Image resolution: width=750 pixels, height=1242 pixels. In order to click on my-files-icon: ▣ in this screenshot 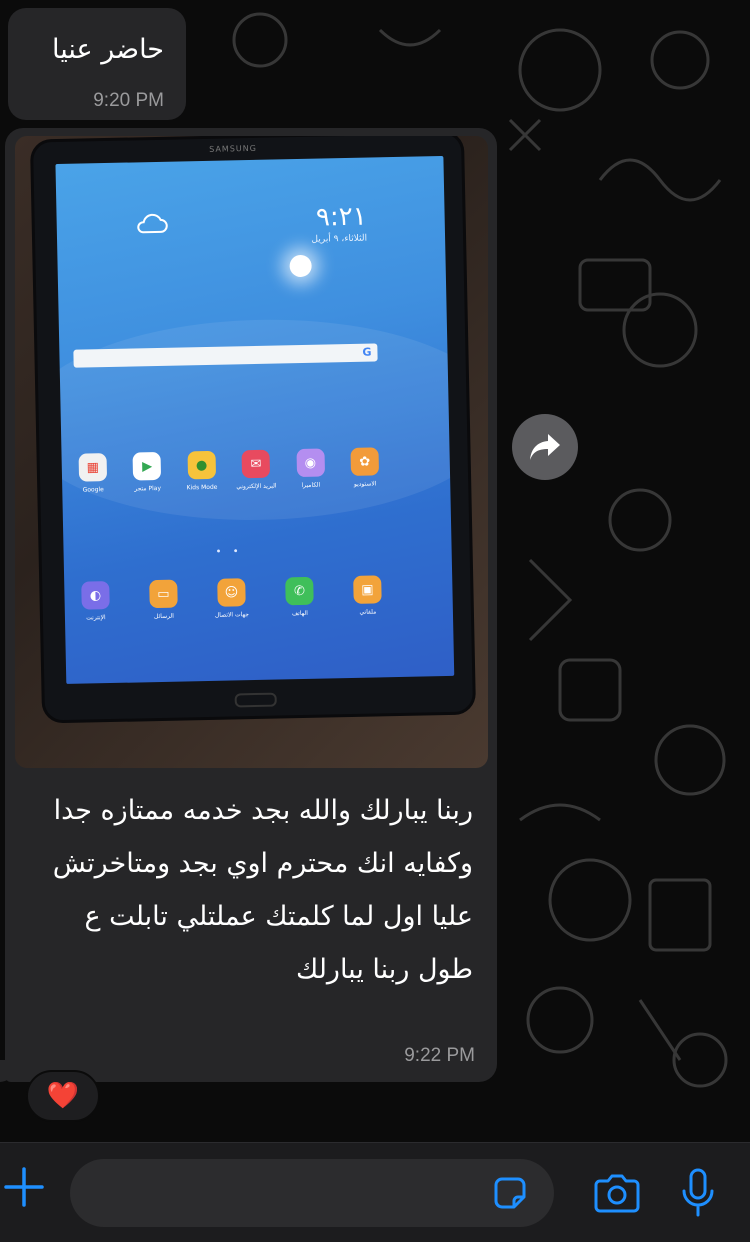, I will do `click(367, 589)`.